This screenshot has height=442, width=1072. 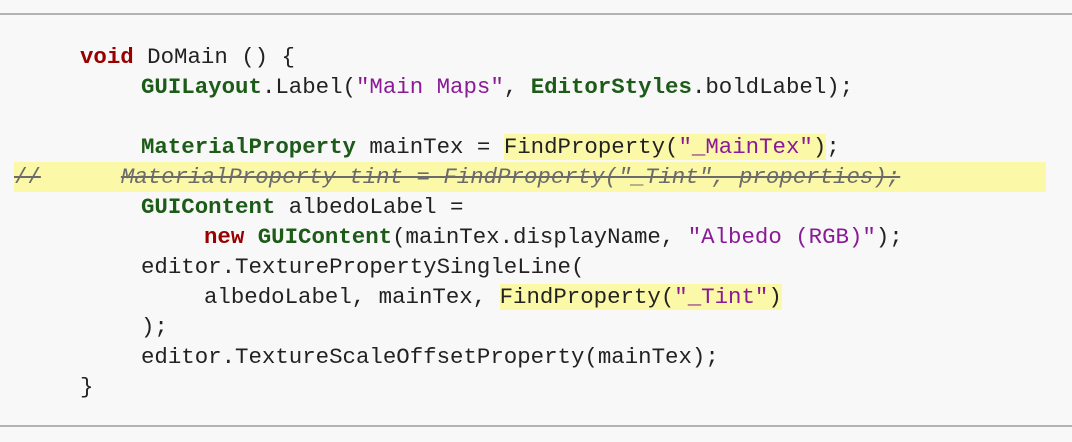 What do you see at coordinates (611, 87) in the screenshot?
I see `type-editorstyles: EditorStyles` at bounding box center [611, 87].